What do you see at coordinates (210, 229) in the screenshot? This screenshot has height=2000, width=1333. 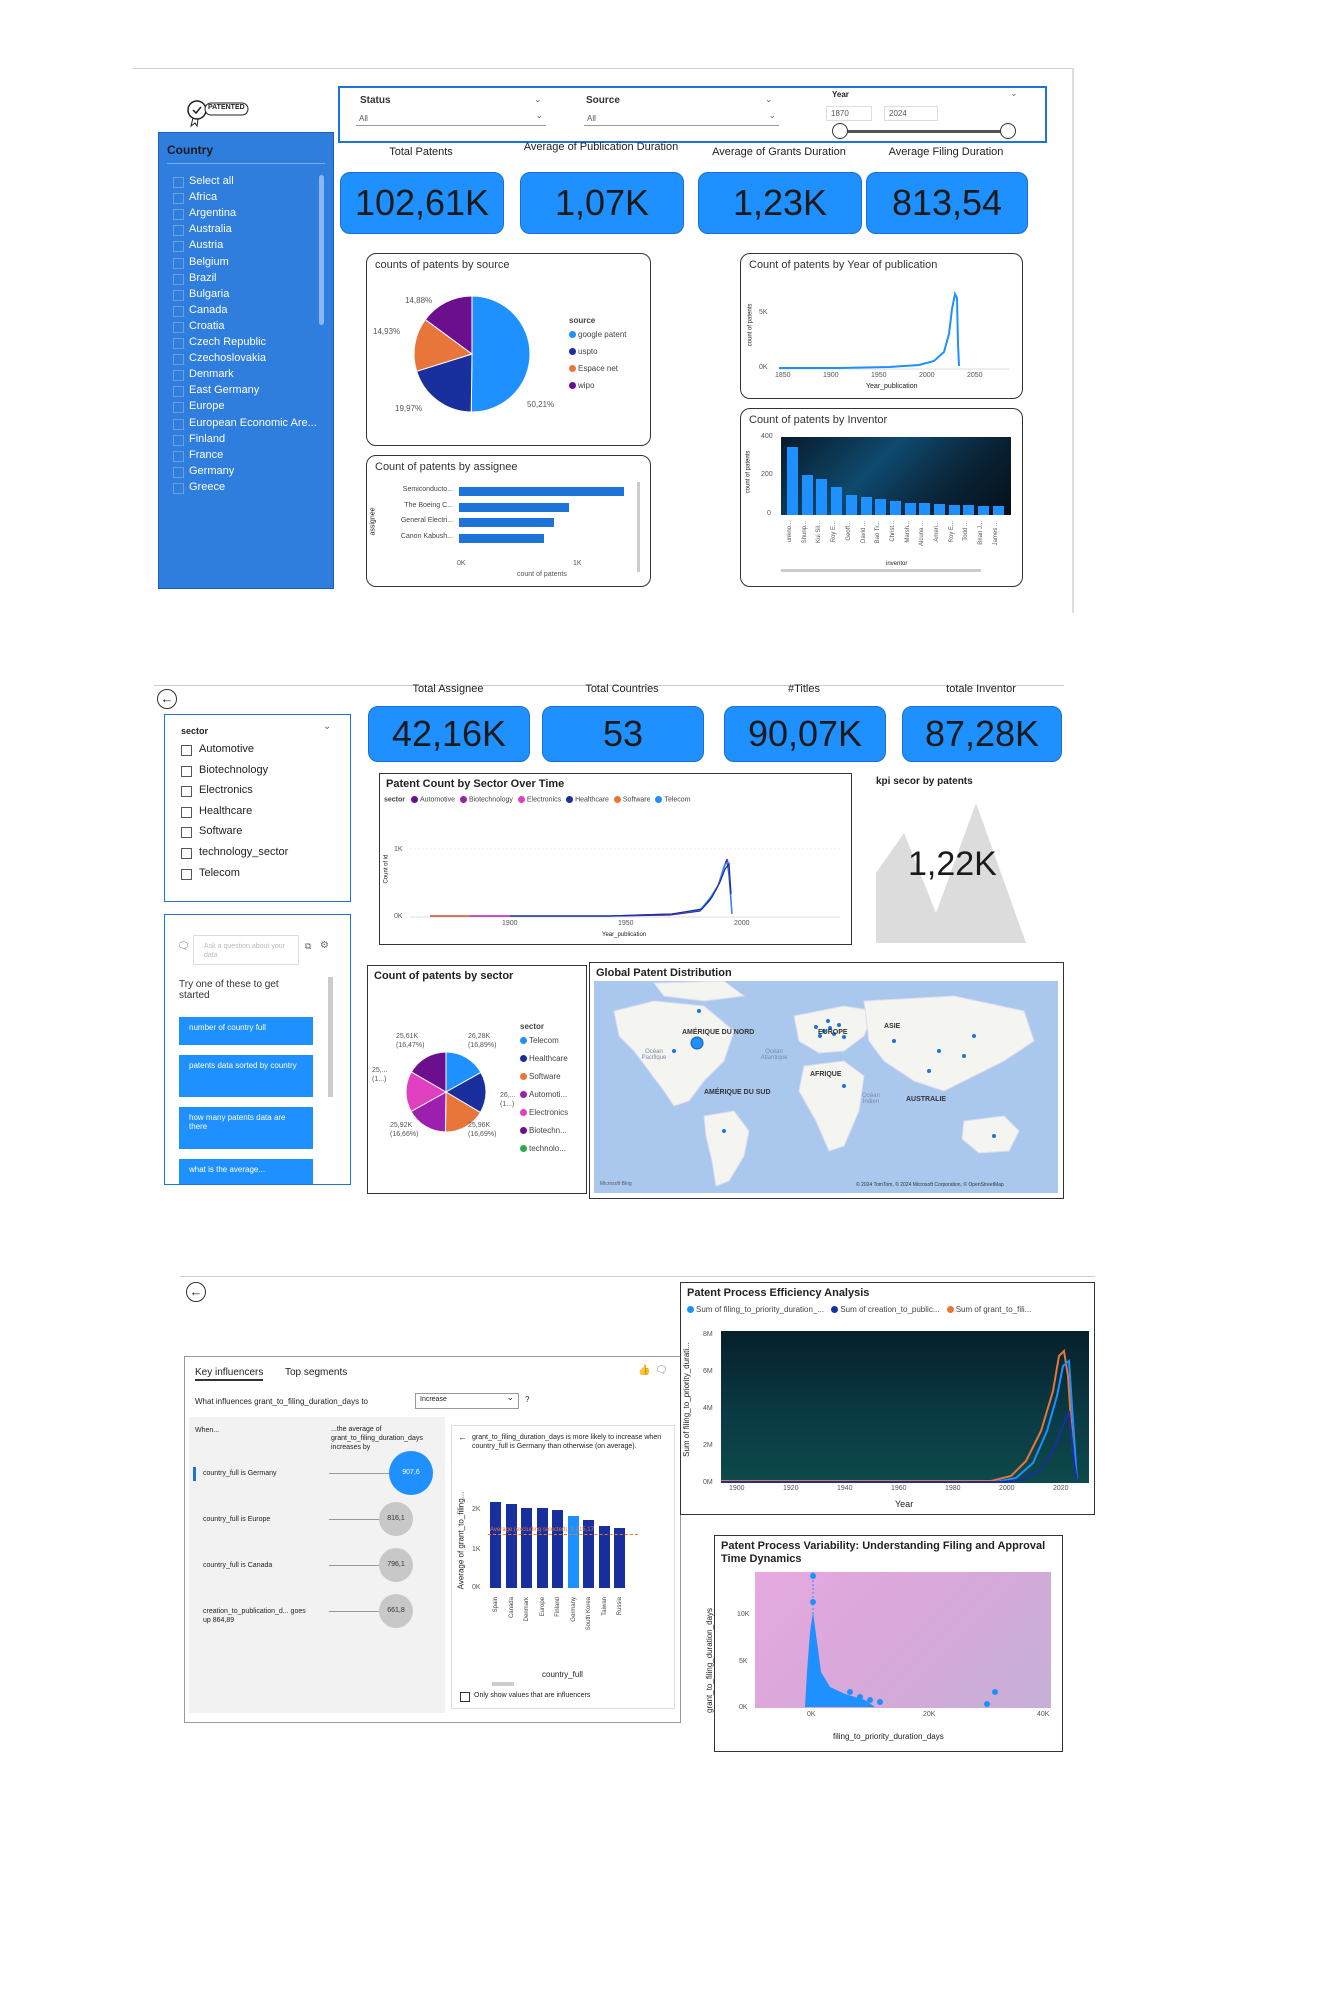 I see `country-item: Australia` at bounding box center [210, 229].